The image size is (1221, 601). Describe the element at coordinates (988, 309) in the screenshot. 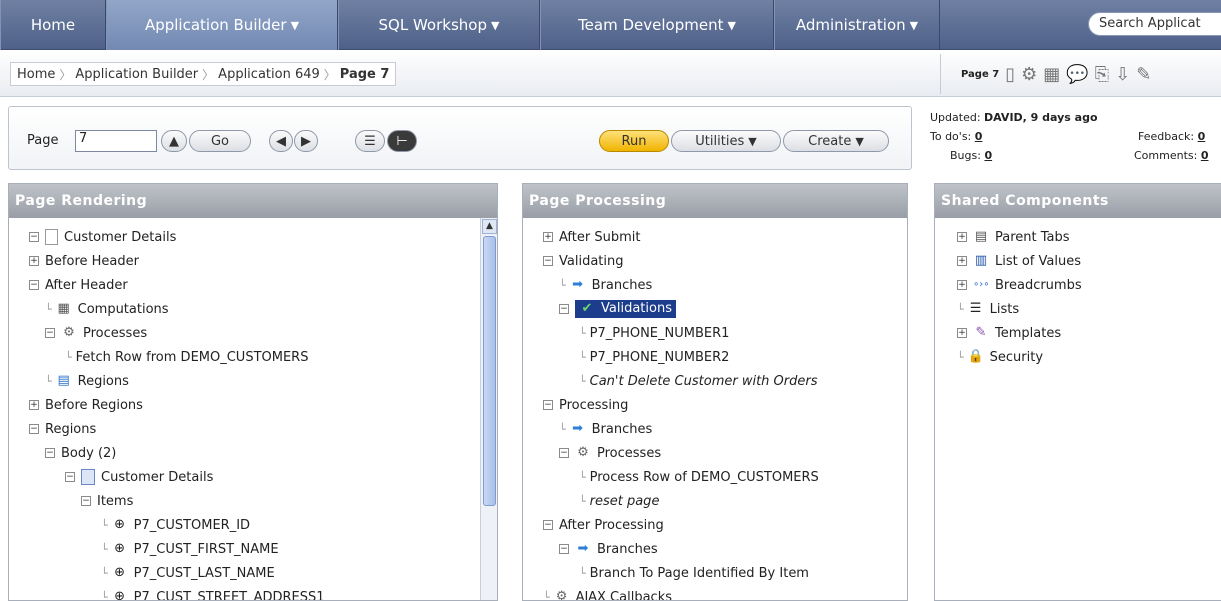

I see `tree-node: └ ☰ Lists` at that location.